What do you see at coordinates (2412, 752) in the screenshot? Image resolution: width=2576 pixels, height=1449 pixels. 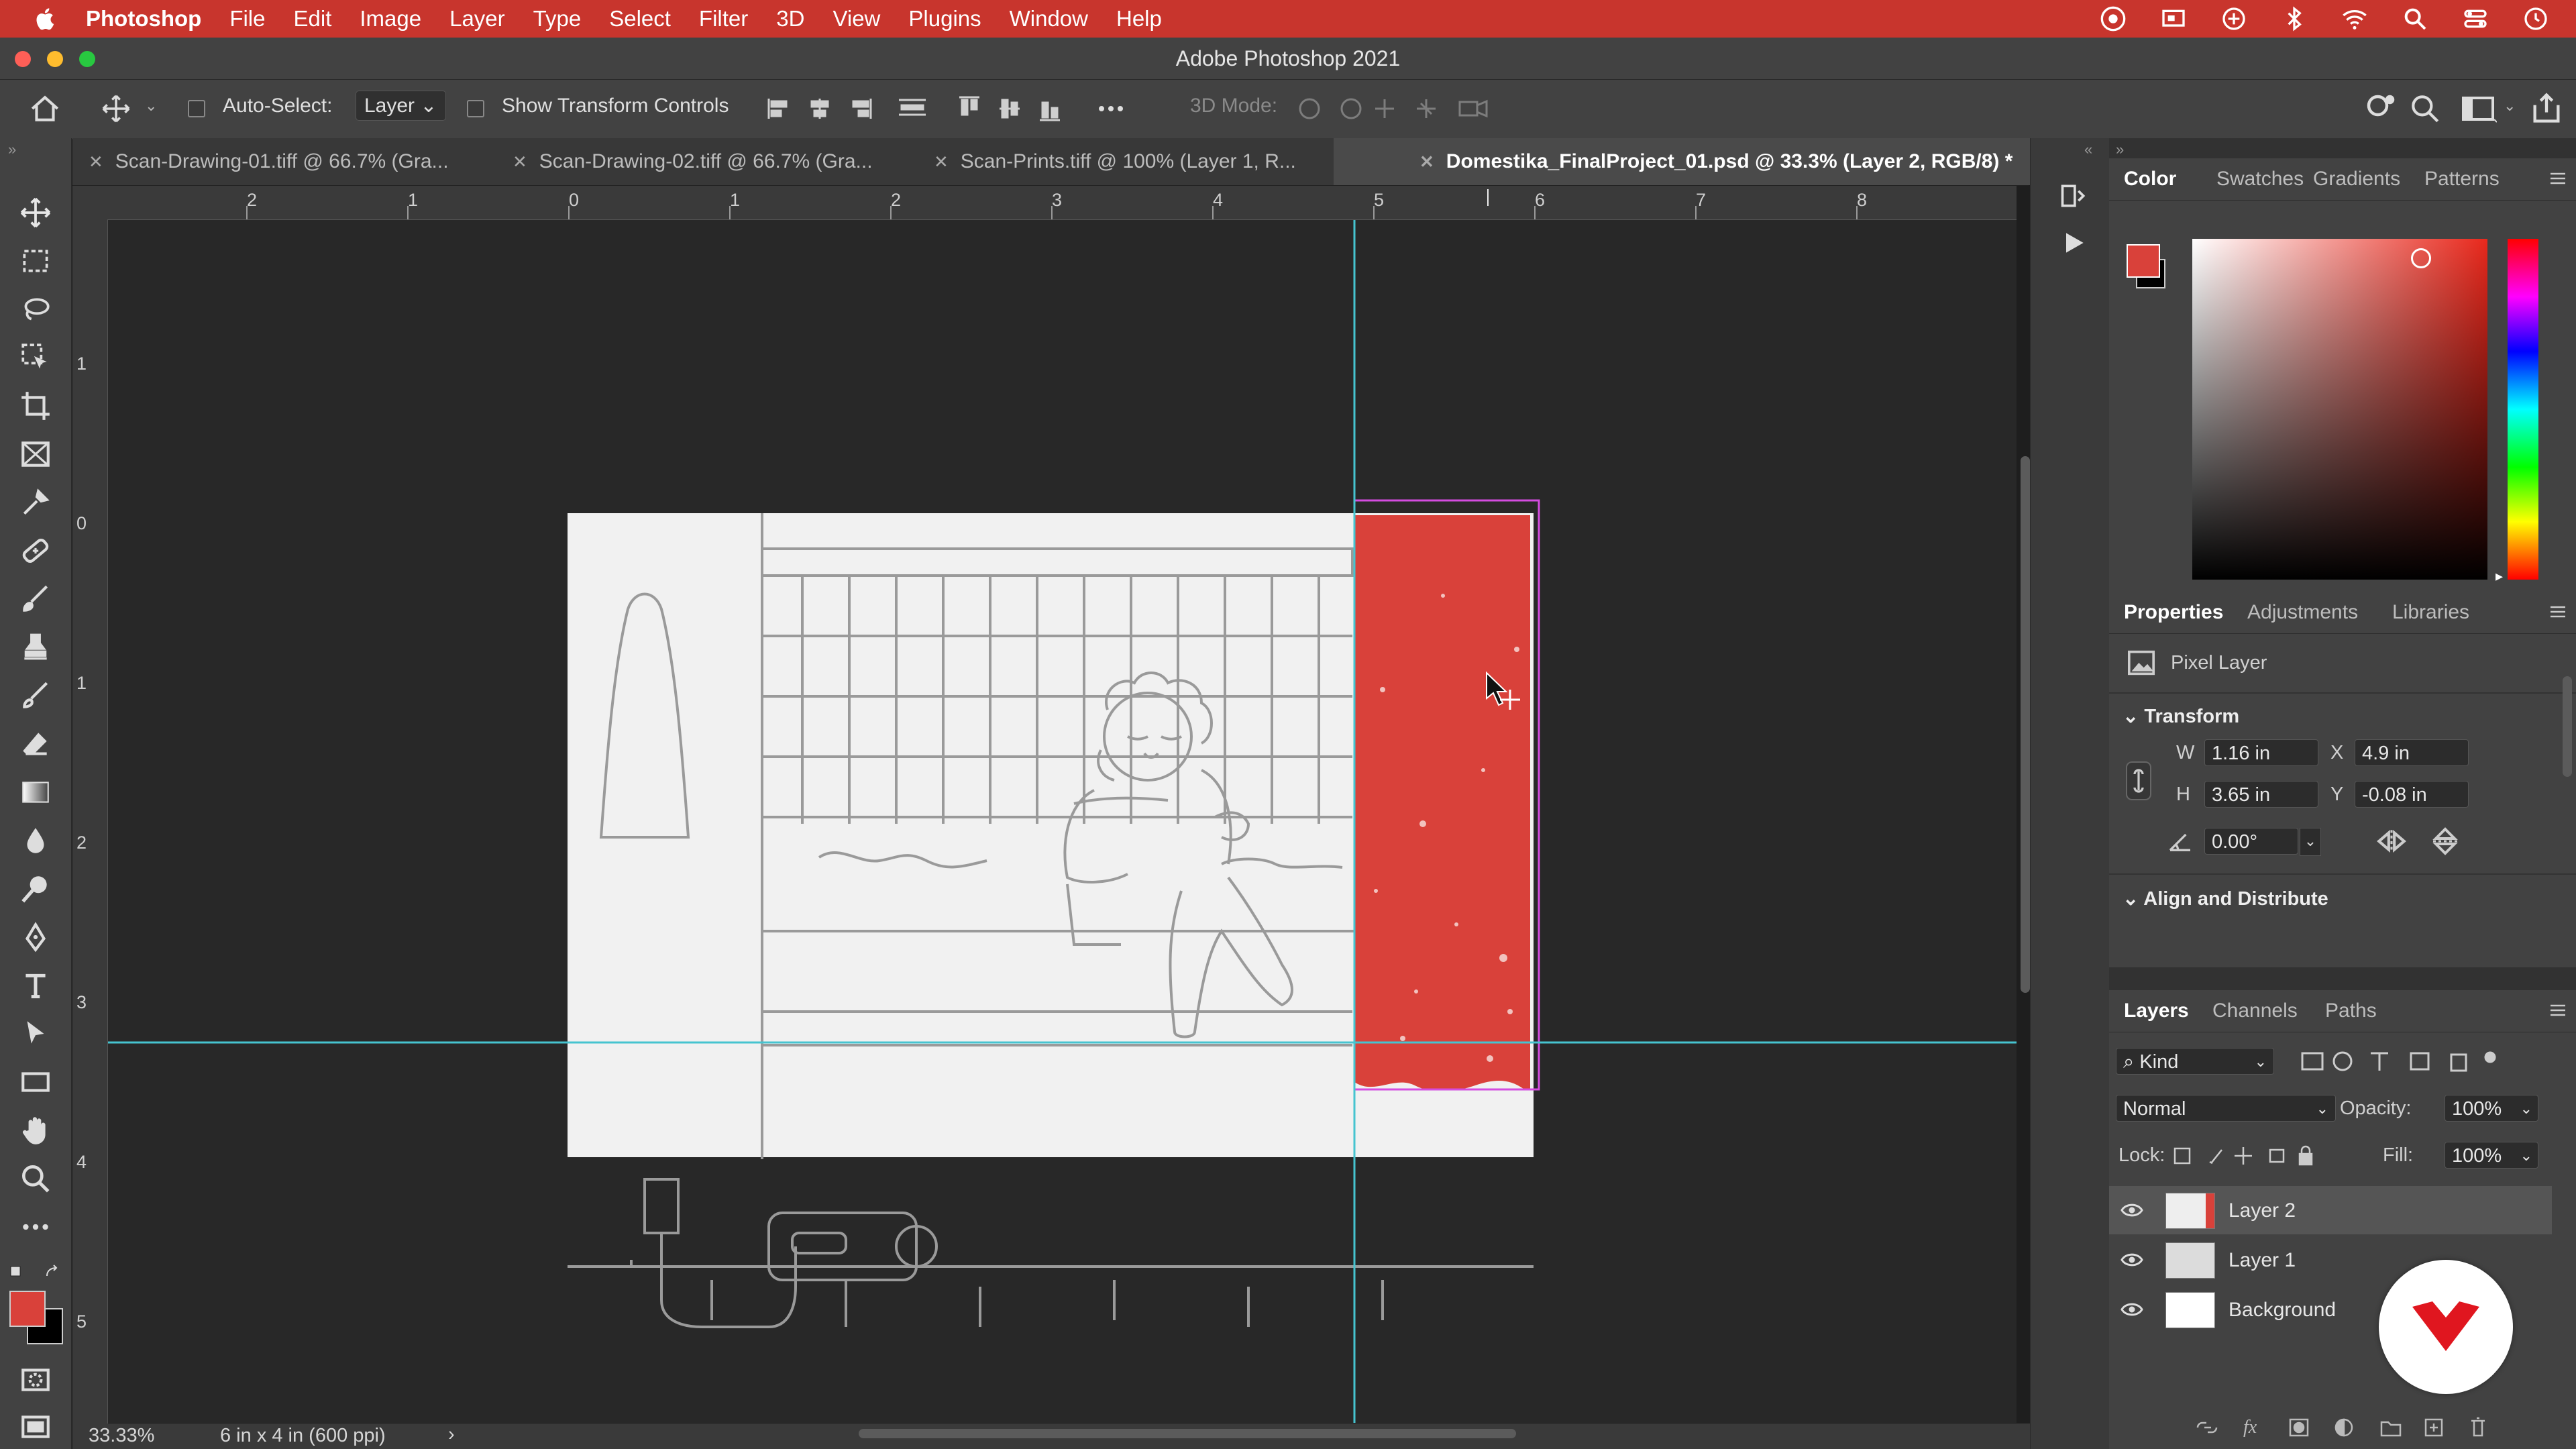 I see `x-field: 4.9 in` at bounding box center [2412, 752].